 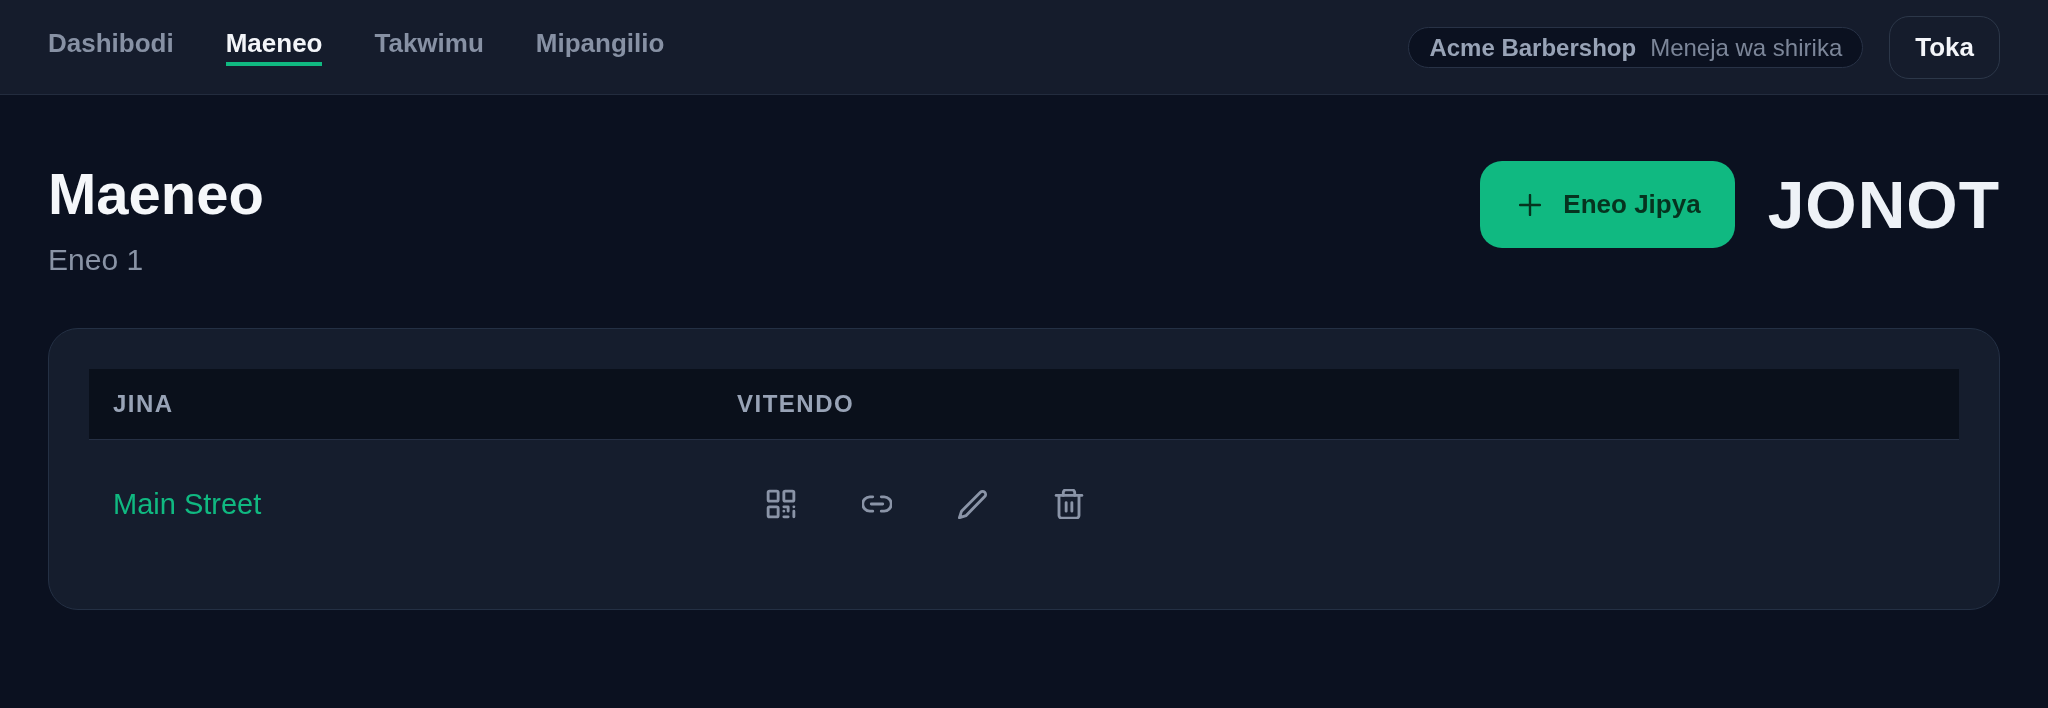 What do you see at coordinates (274, 47) in the screenshot?
I see `nav-tab: Maeneo` at bounding box center [274, 47].